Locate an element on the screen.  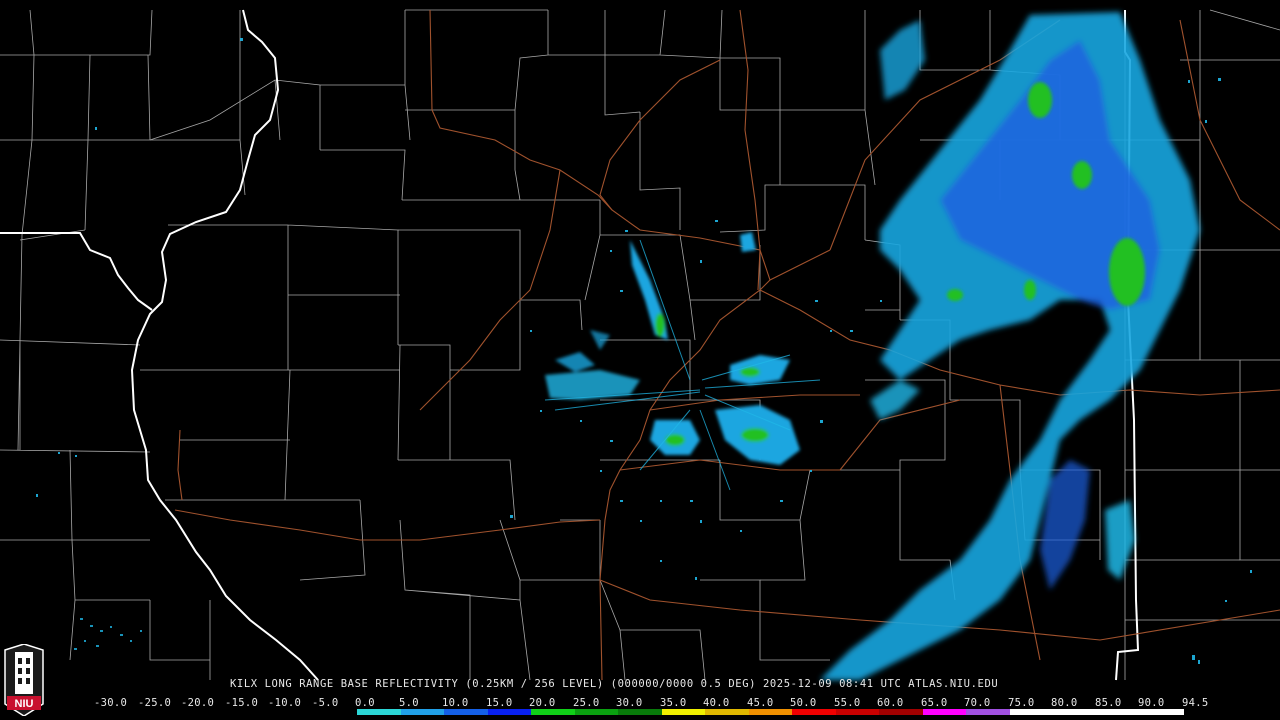
scale-label: -5.0 is located at coordinates (325, 703).